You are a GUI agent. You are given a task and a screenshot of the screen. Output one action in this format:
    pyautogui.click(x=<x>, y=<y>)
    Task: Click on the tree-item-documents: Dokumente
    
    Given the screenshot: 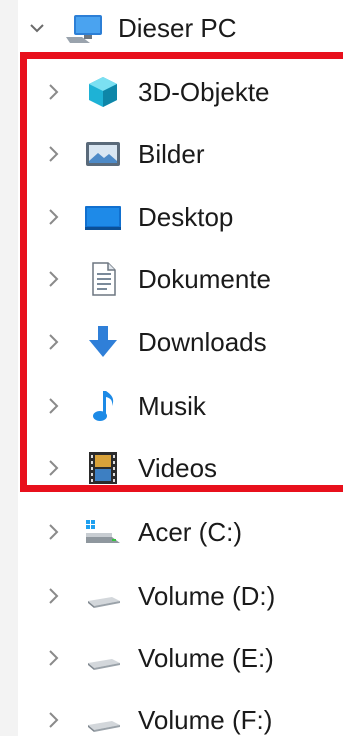 What is the action you would take?
    pyautogui.click(x=171, y=279)
    